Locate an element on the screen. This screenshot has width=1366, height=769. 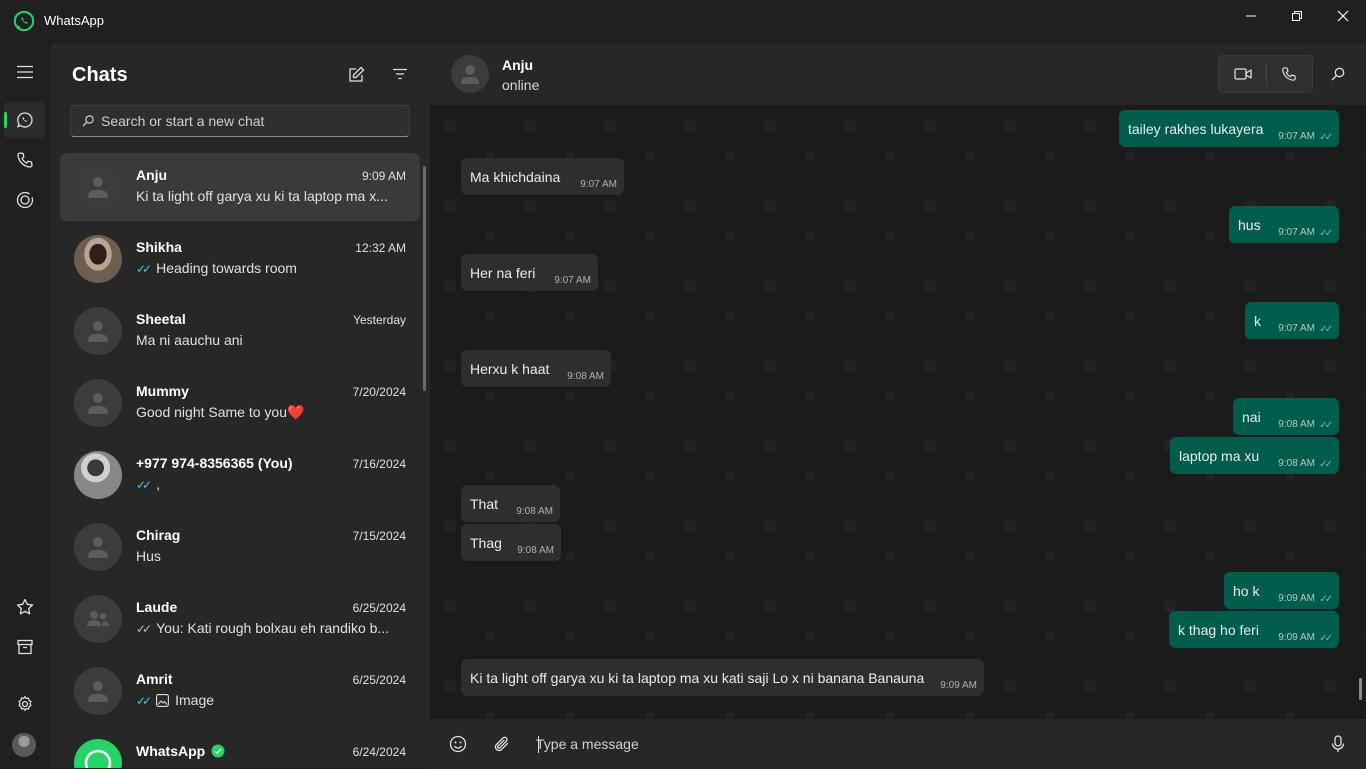
call-buttons is located at coordinates (1265, 74).